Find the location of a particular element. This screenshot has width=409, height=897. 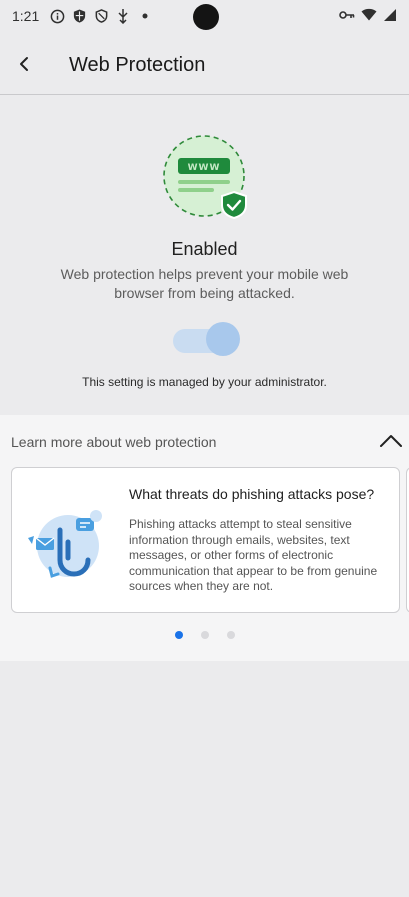

protection-status: Enabled is located at coordinates (204, 249).